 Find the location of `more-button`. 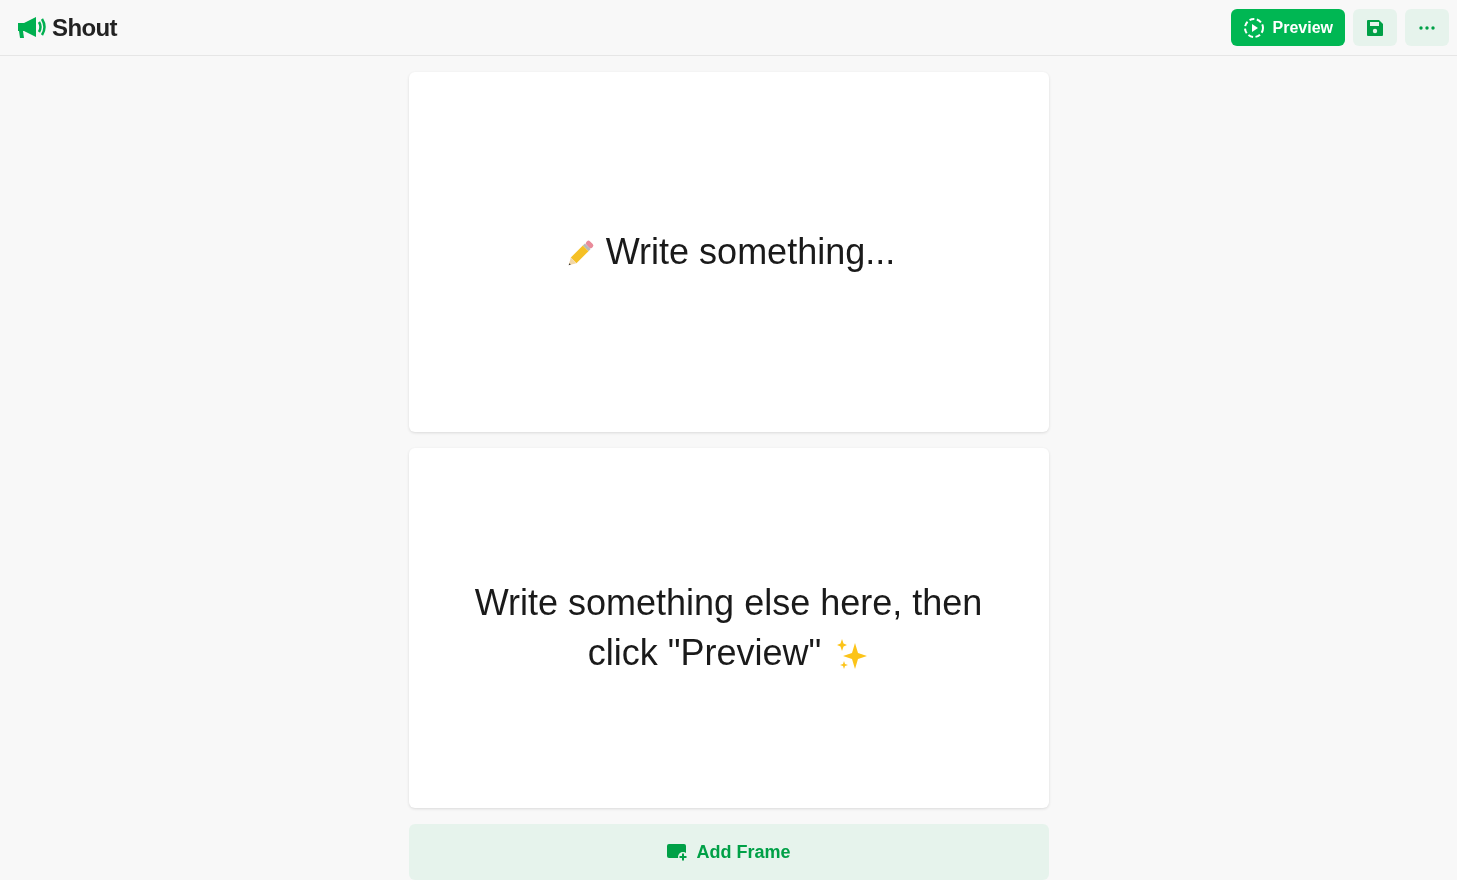

more-button is located at coordinates (1427, 27).